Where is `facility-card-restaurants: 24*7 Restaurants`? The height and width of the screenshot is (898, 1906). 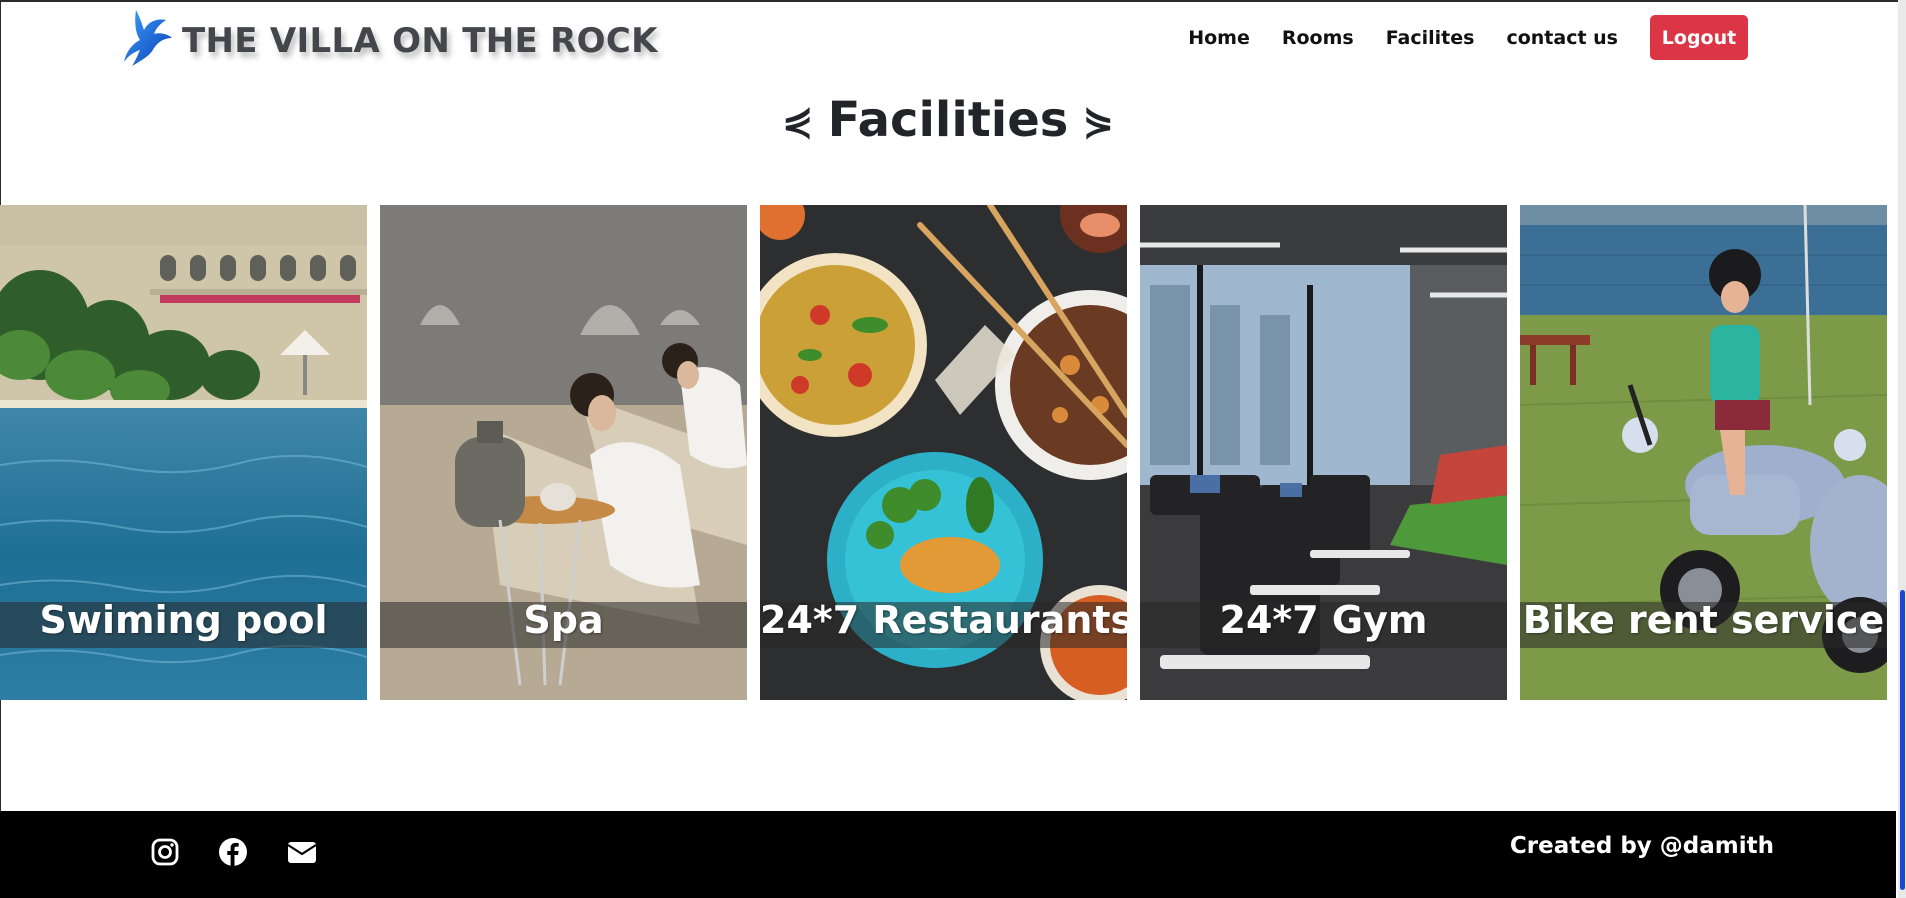 facility-card-restaurants: 24*7 Restaurants is located at coordinates (943, 452).